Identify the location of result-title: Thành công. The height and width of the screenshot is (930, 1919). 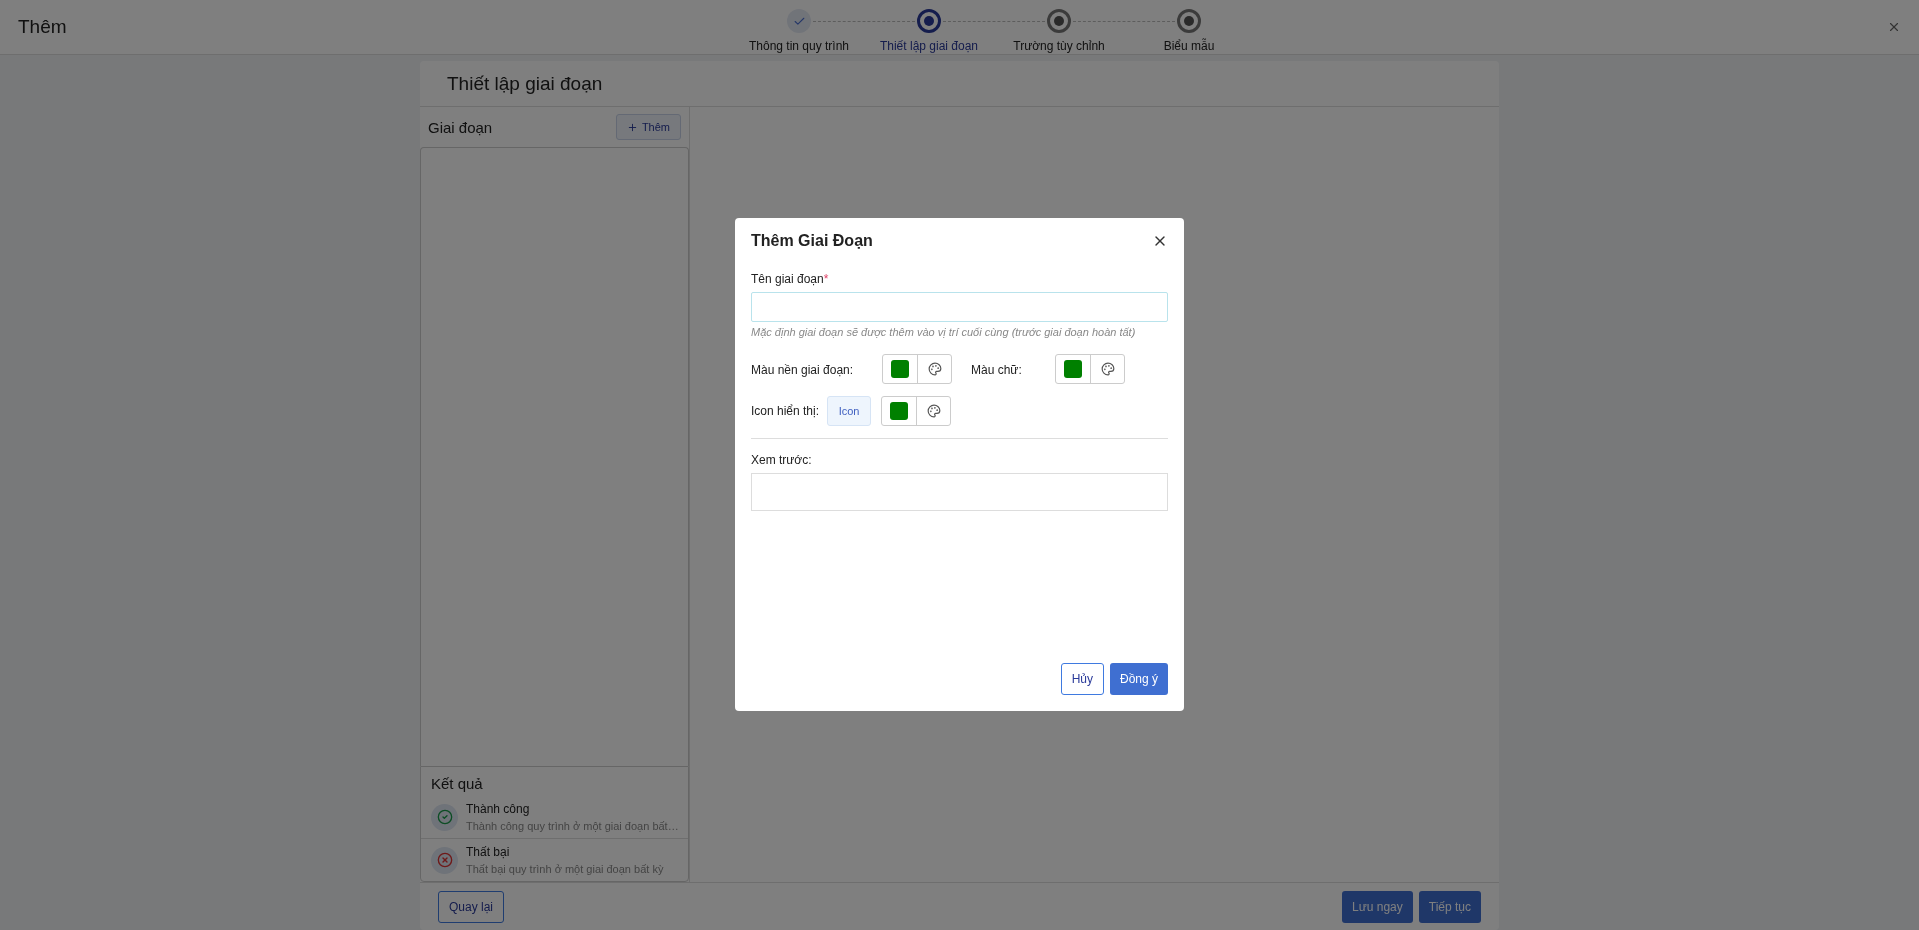
(498, 809).